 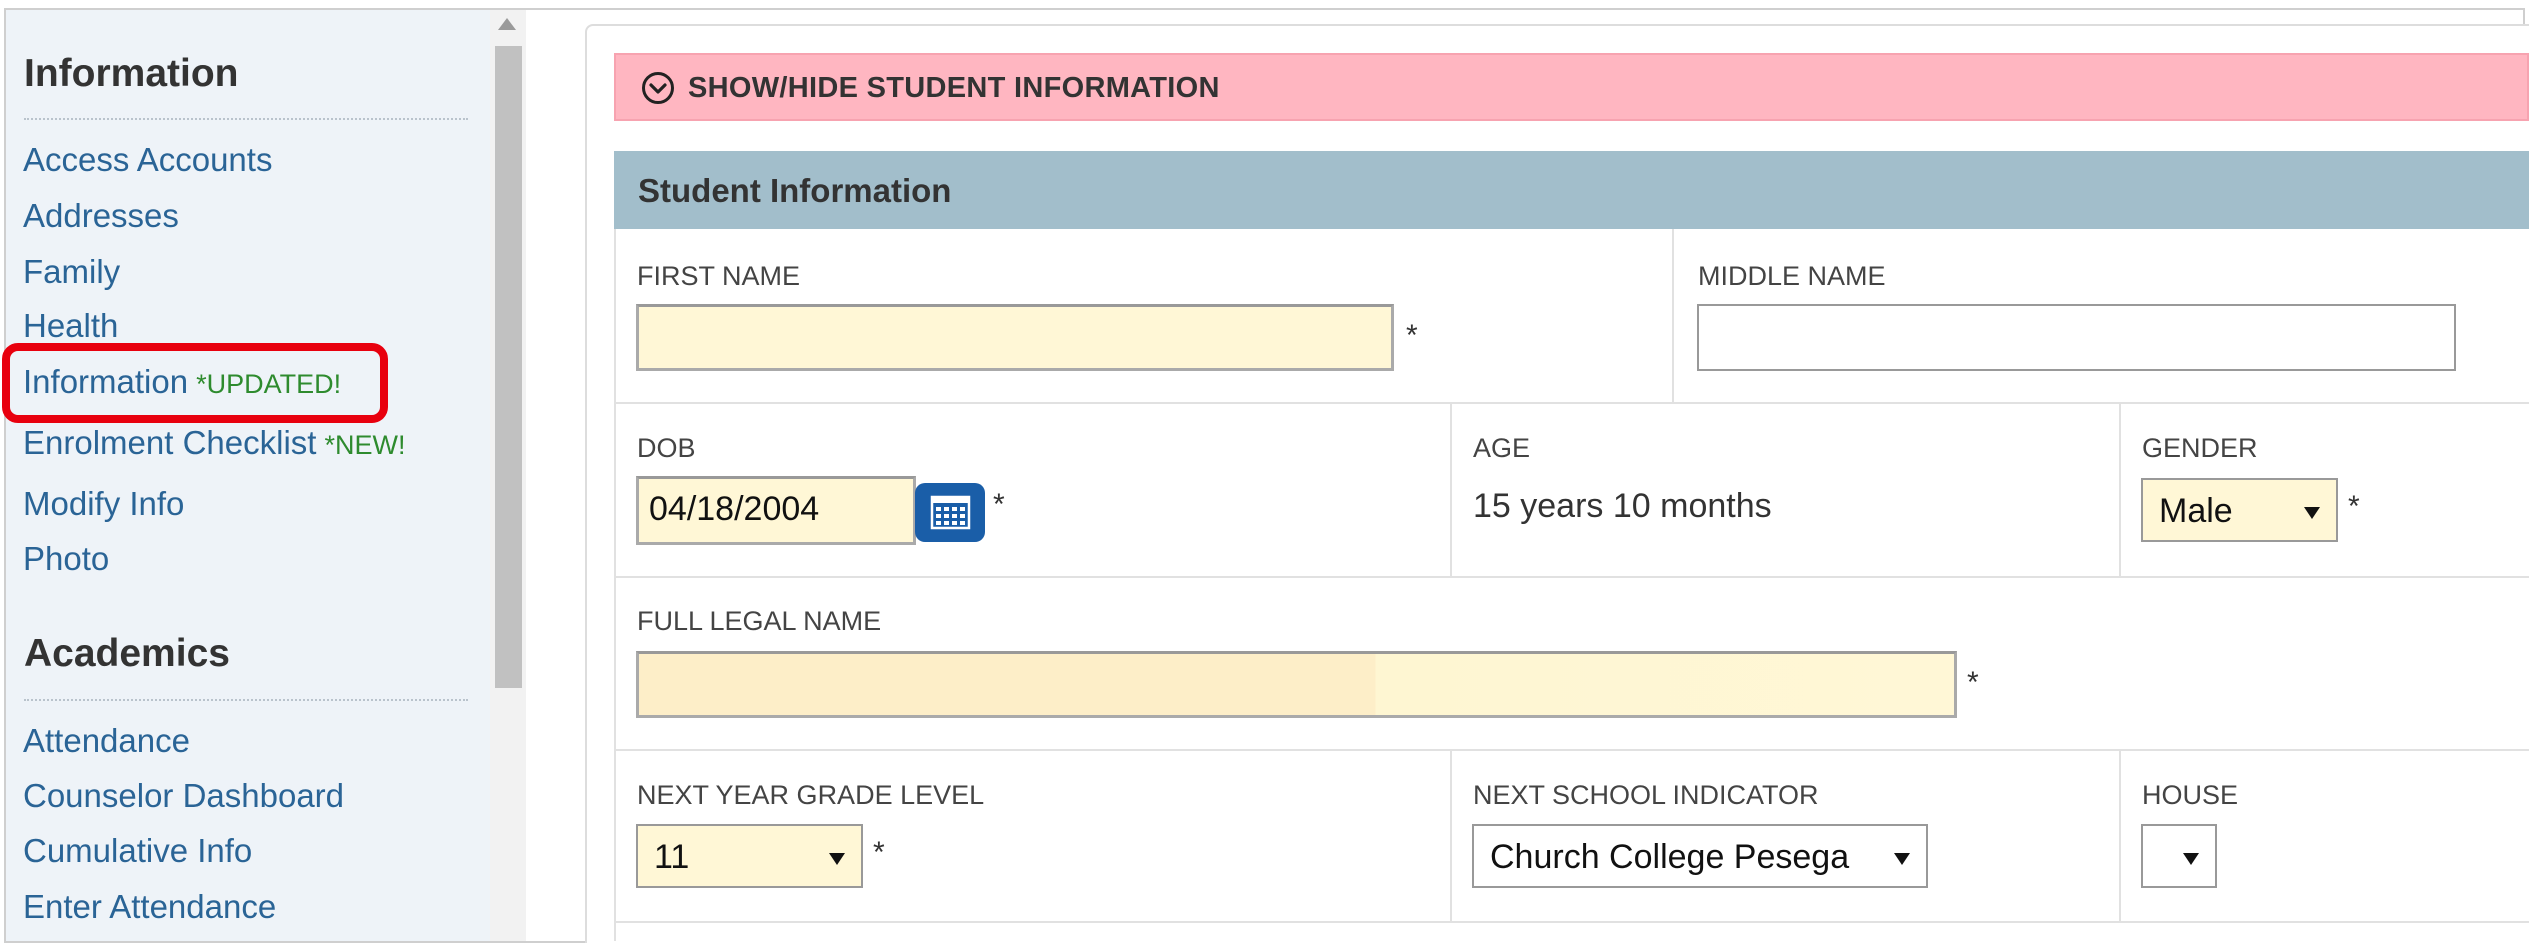 I want to click on middle-name-input, so click(x=2076, y=337).